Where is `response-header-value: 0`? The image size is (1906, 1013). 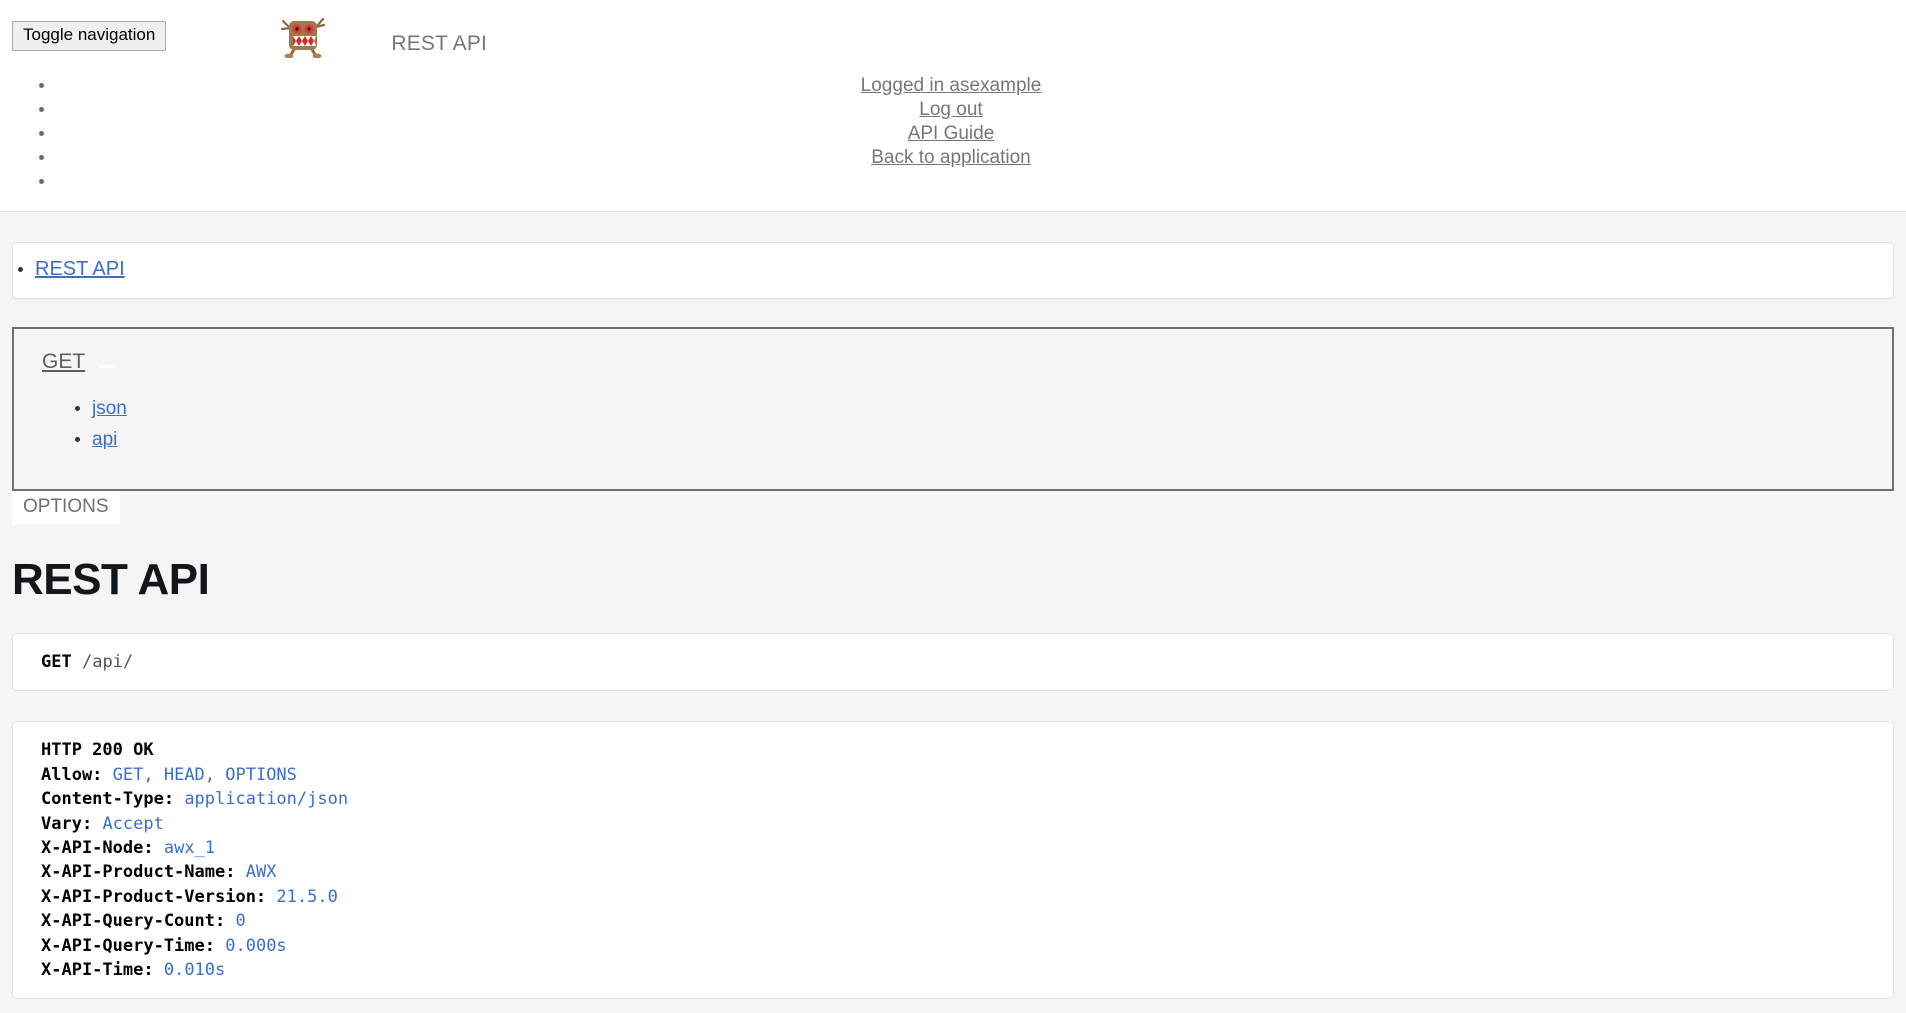 response-header-value: 0 is located at coordinates (240, 921).